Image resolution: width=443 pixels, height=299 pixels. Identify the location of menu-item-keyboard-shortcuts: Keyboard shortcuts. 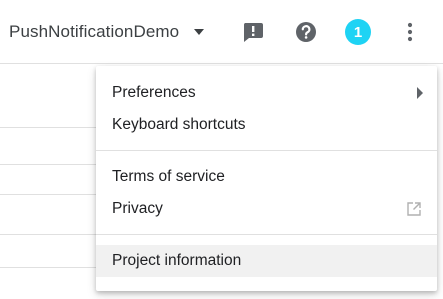
(266, 125).